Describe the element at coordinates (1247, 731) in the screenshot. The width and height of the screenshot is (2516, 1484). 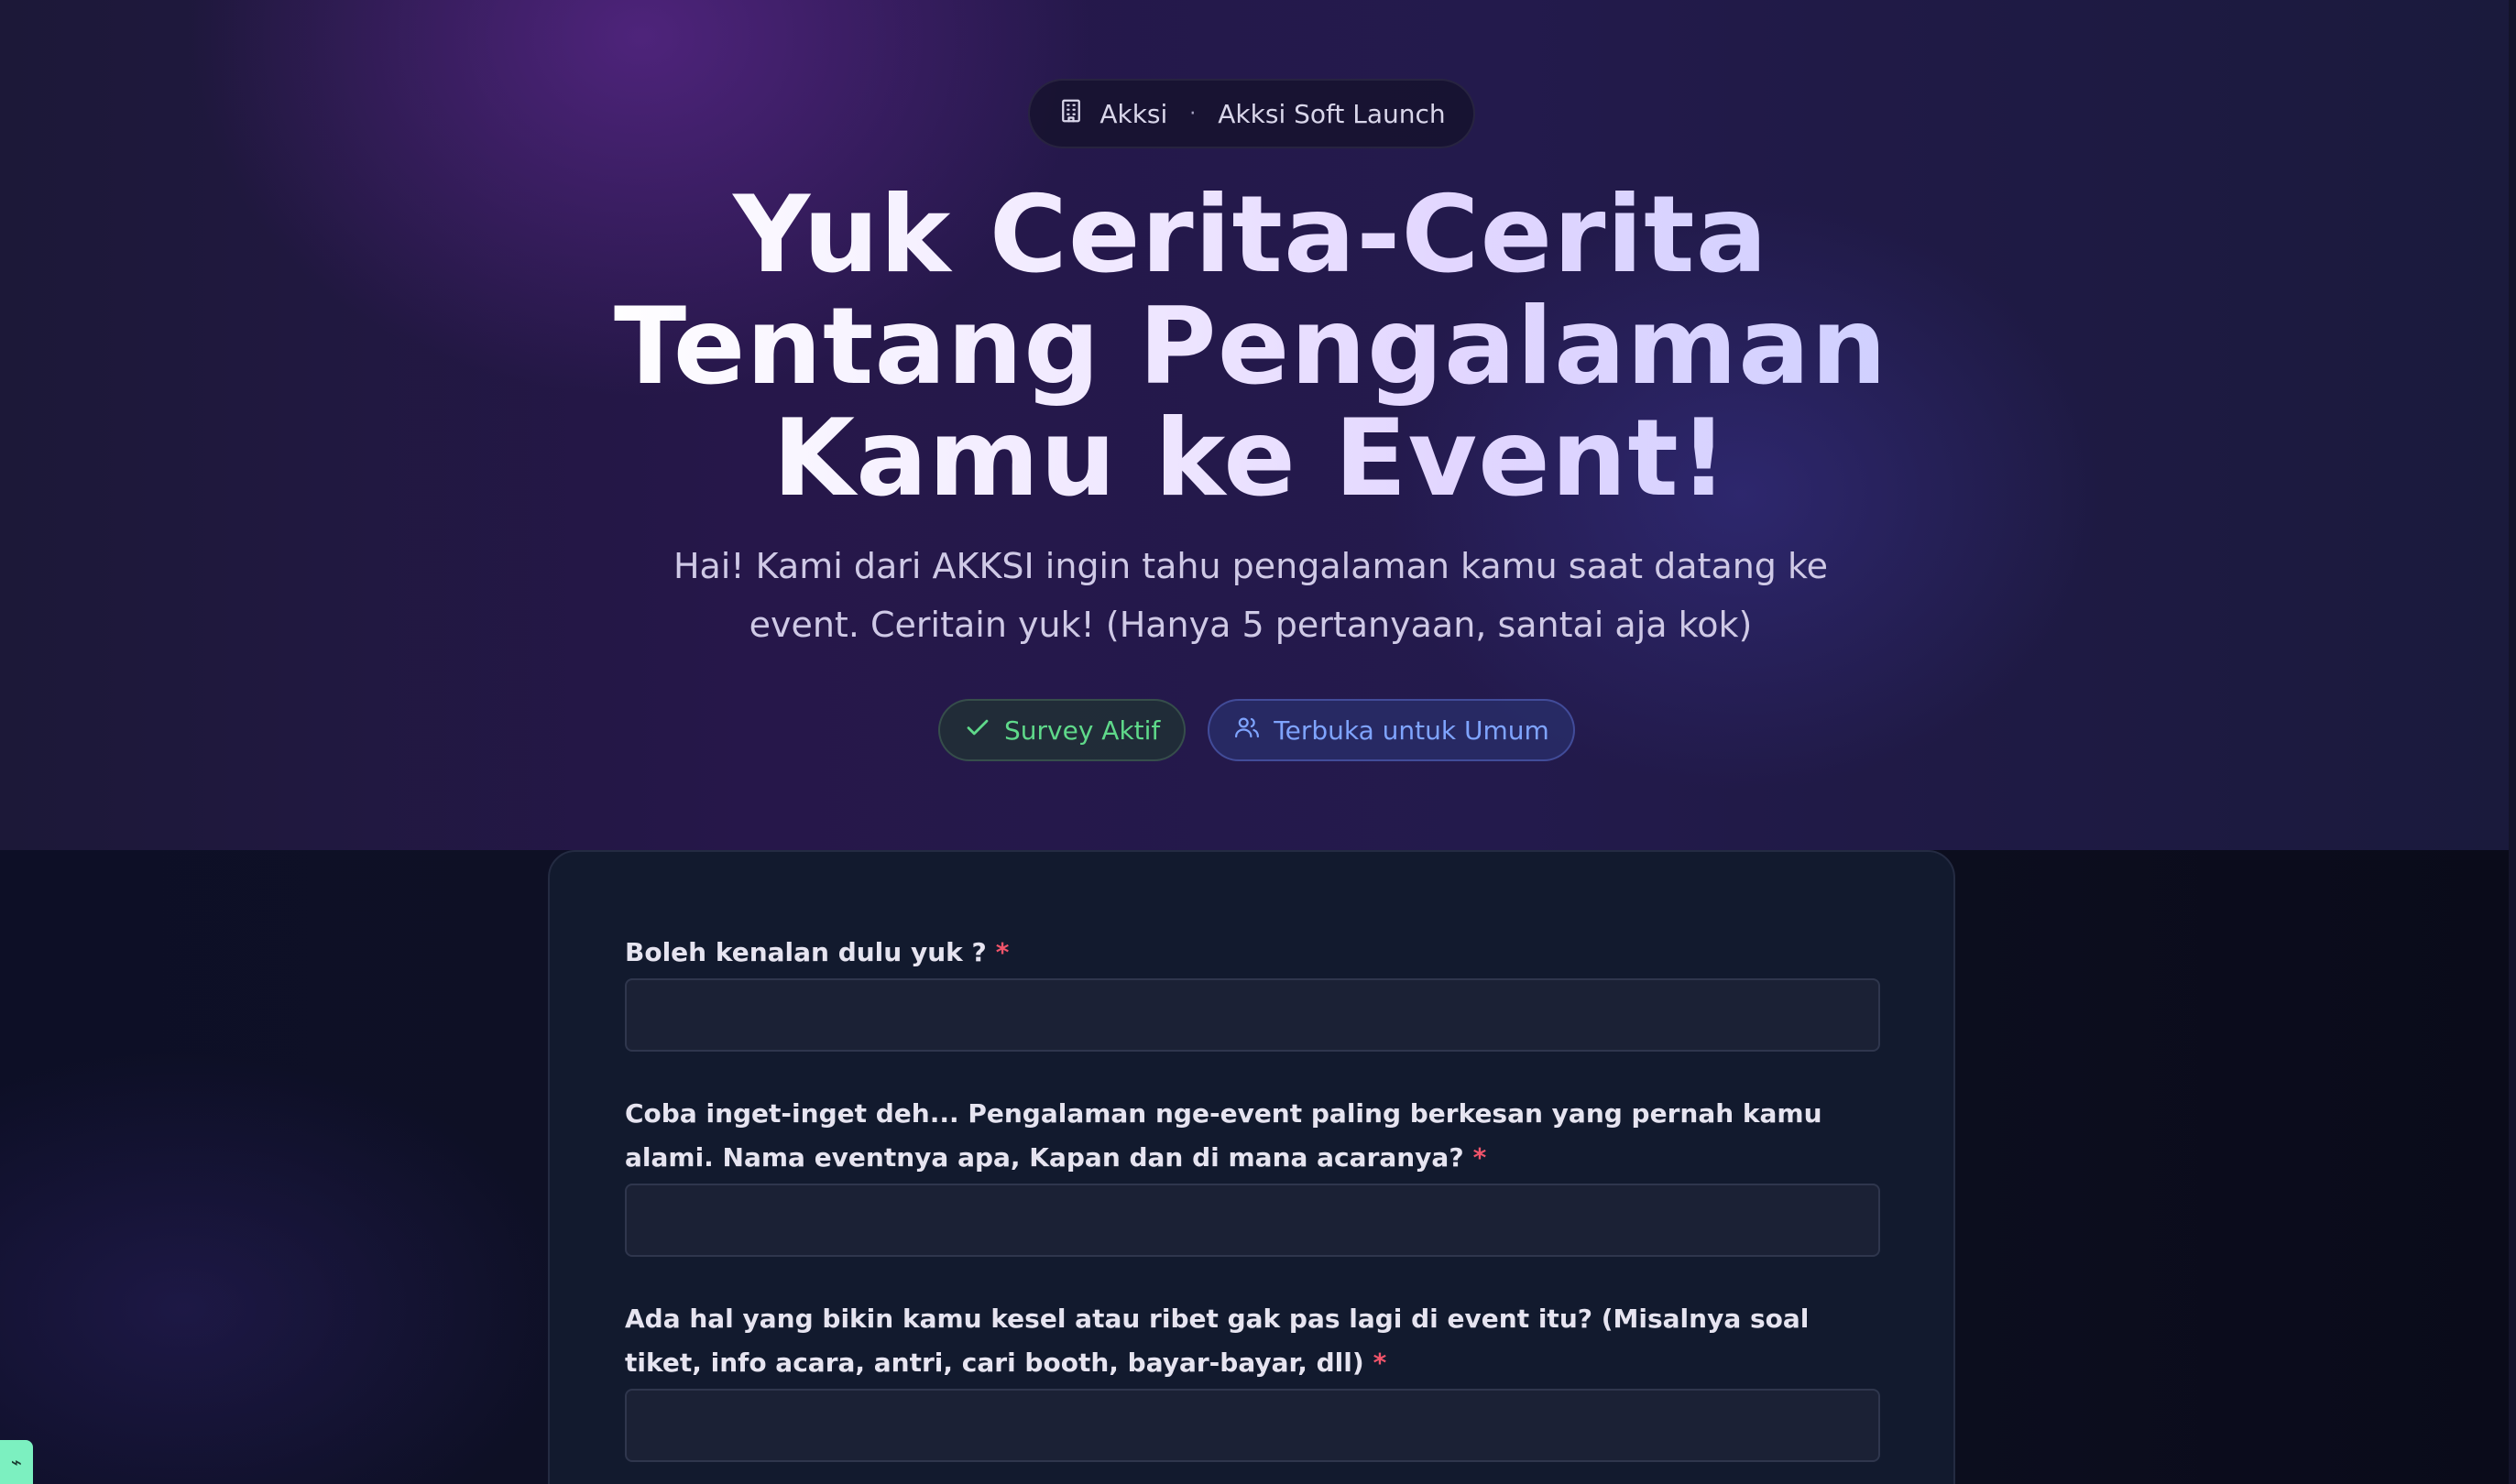
I see `users-icon` at that location.